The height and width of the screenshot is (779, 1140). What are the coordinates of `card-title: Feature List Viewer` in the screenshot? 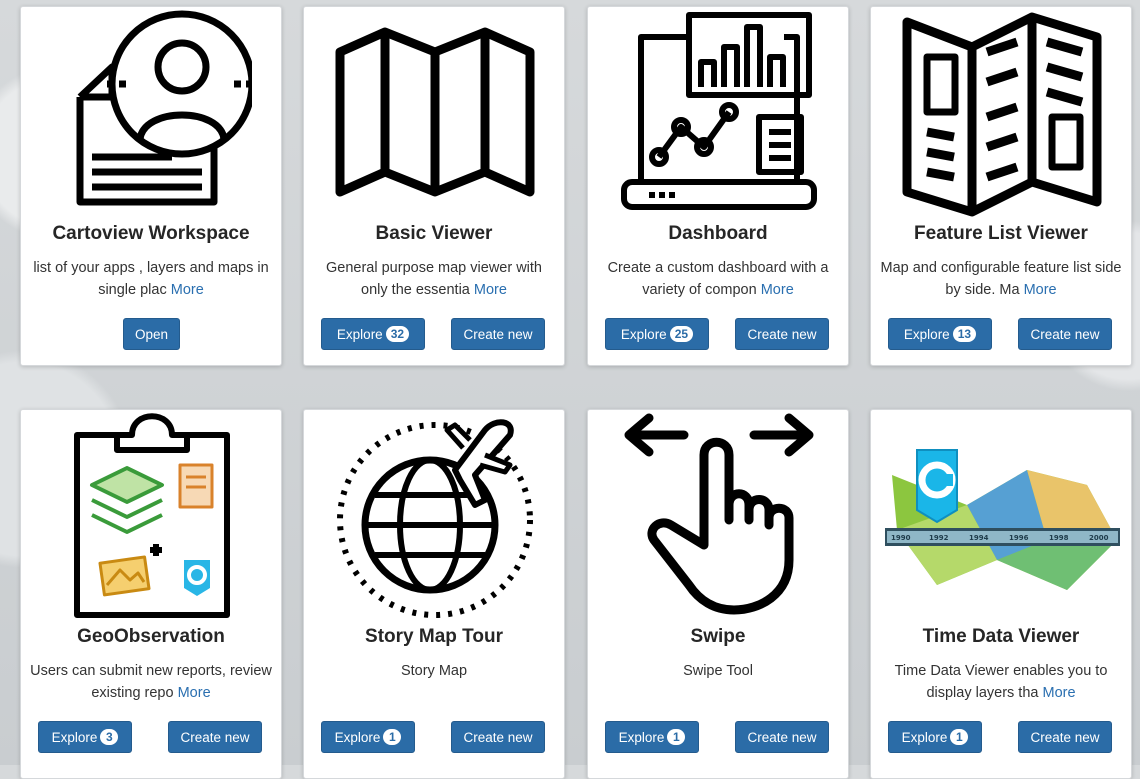 It's located at (1001, 233).